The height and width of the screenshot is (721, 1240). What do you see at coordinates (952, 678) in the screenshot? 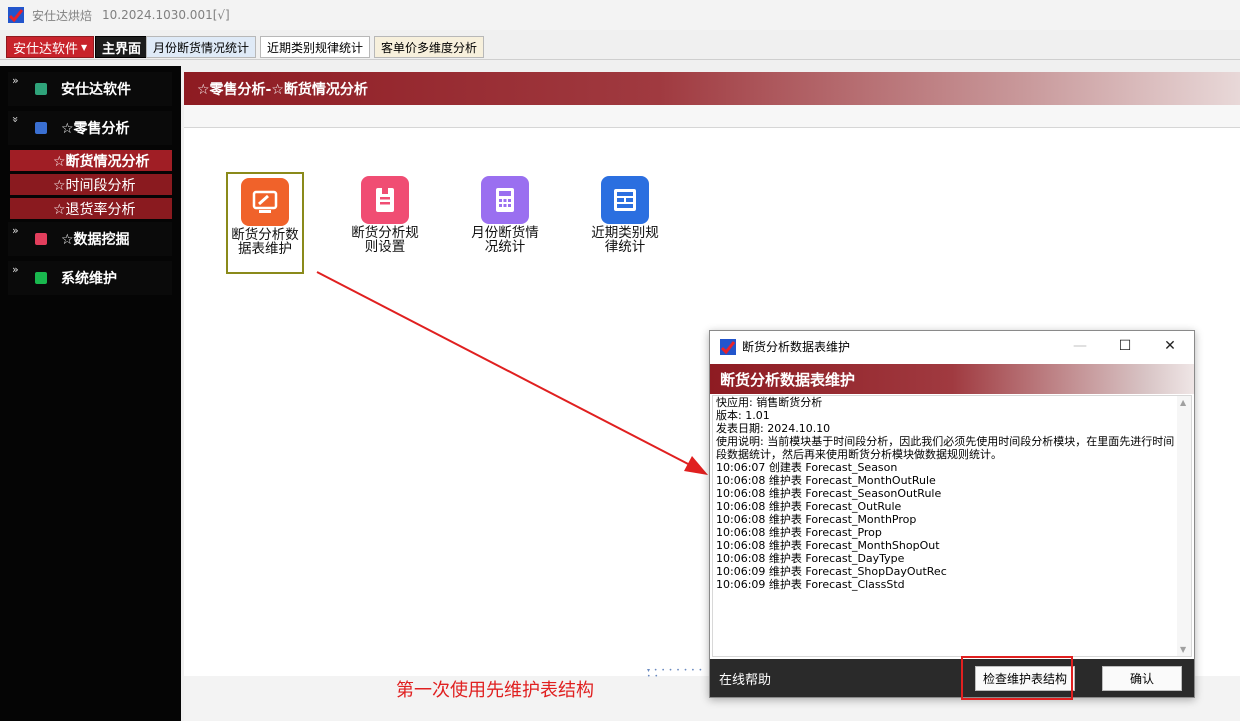
I see `dialog-footer: 在线帮助 检查维护表结构 确认` at bounding box center [952, 678].